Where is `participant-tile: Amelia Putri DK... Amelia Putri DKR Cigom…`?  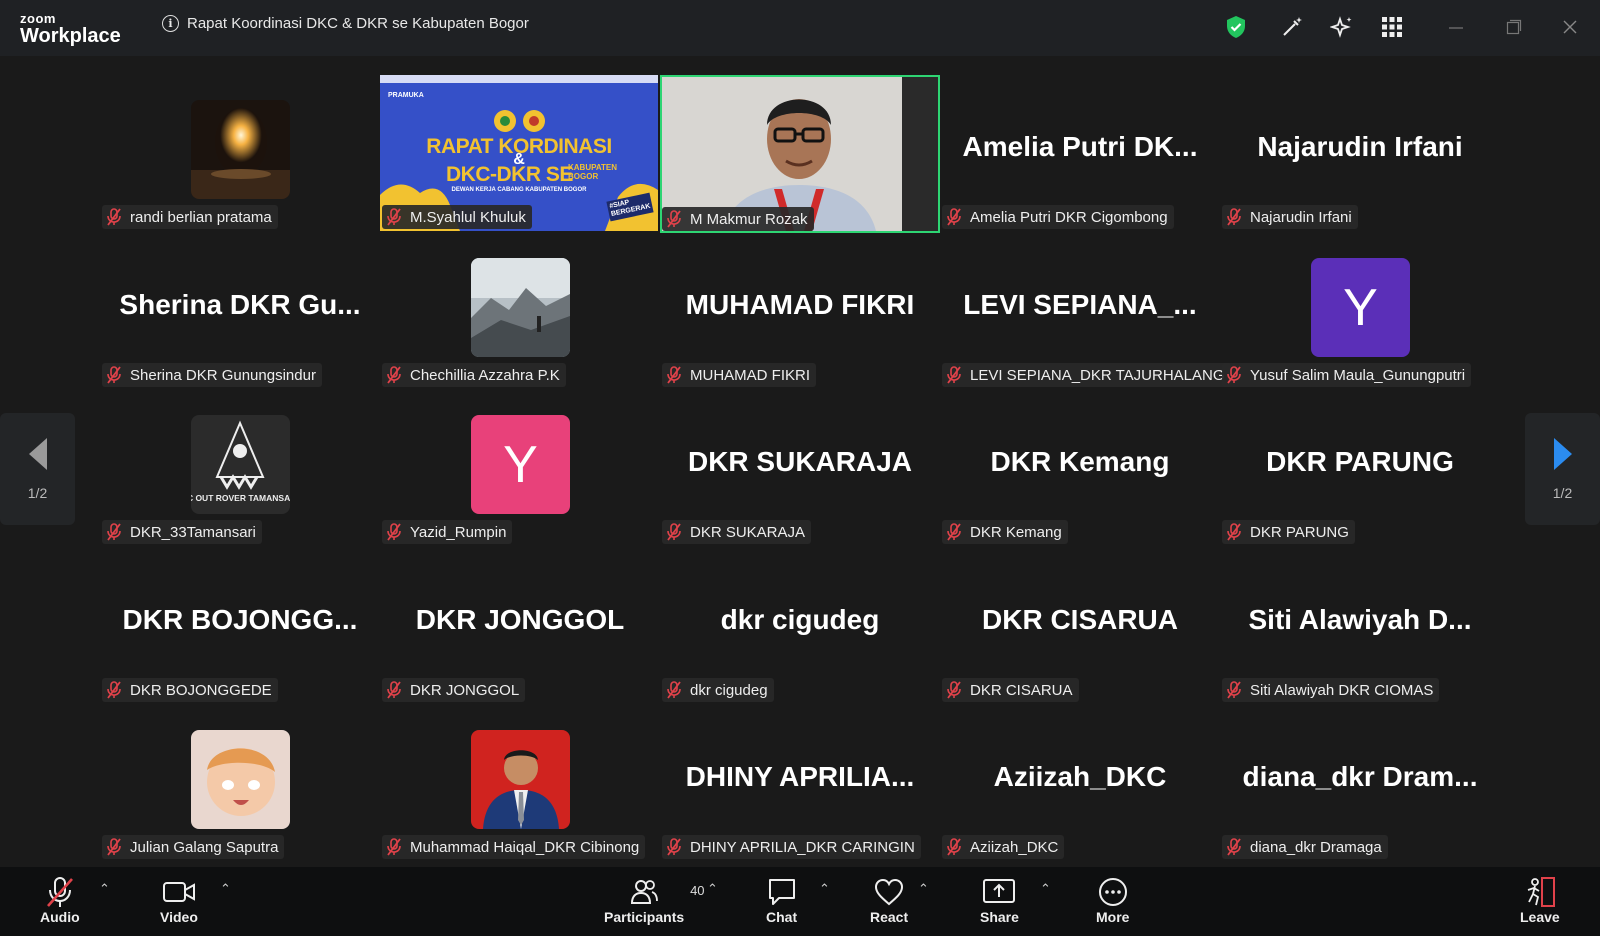 participant-tile: Amelia Putri DK... Amelia Putri DKR Cigom… is located at coordinates (1080, 152).